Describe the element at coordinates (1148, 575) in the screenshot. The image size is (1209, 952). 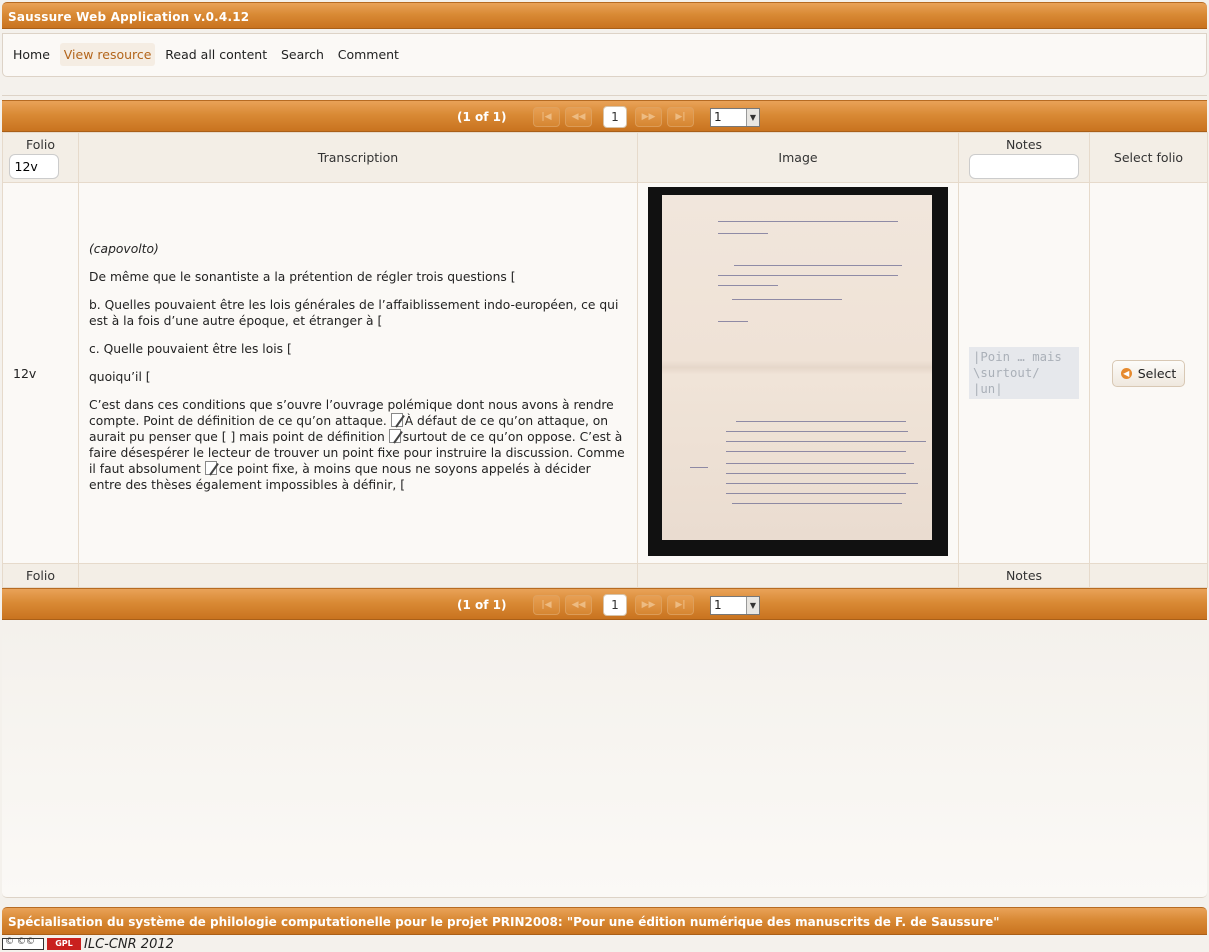
I see `footer-select` at that location.